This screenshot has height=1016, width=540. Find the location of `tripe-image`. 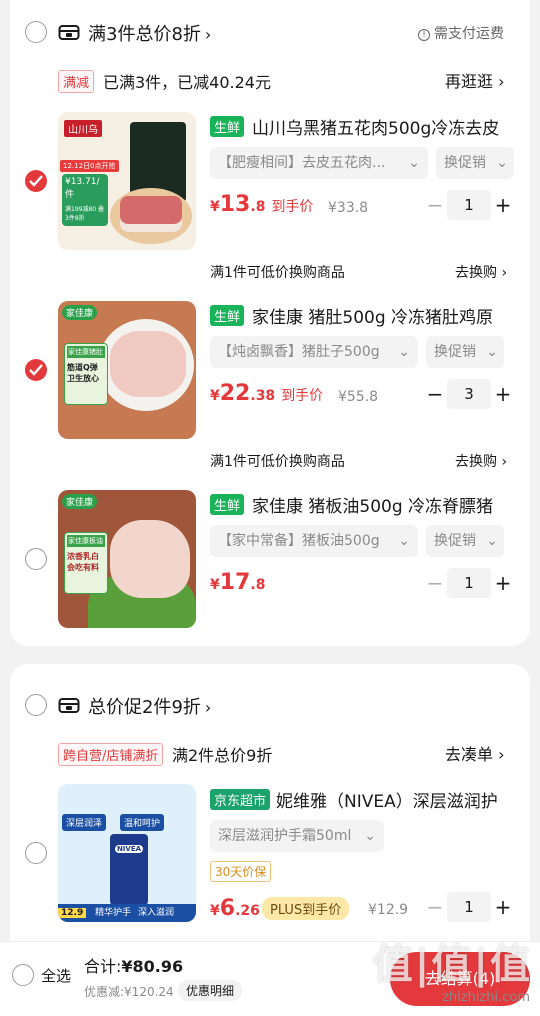

tripe-image is located at coordinates (148, 364).